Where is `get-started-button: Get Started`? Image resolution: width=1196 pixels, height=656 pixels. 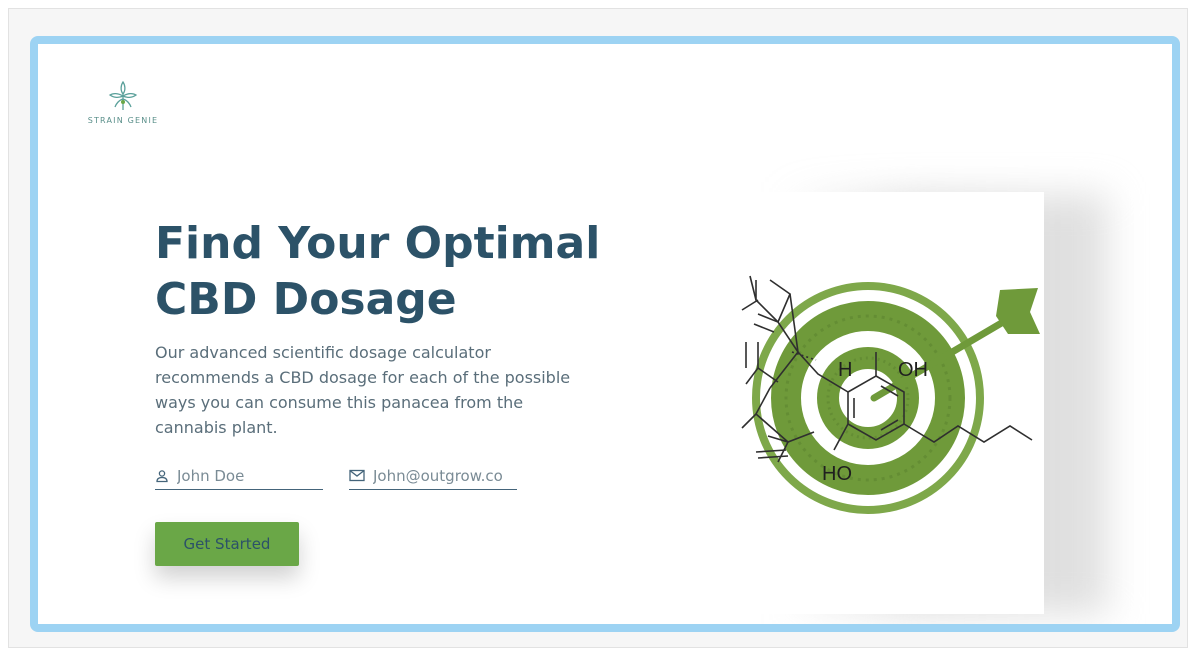 get-started-button: Get Started is located at coordinates (227, 544).